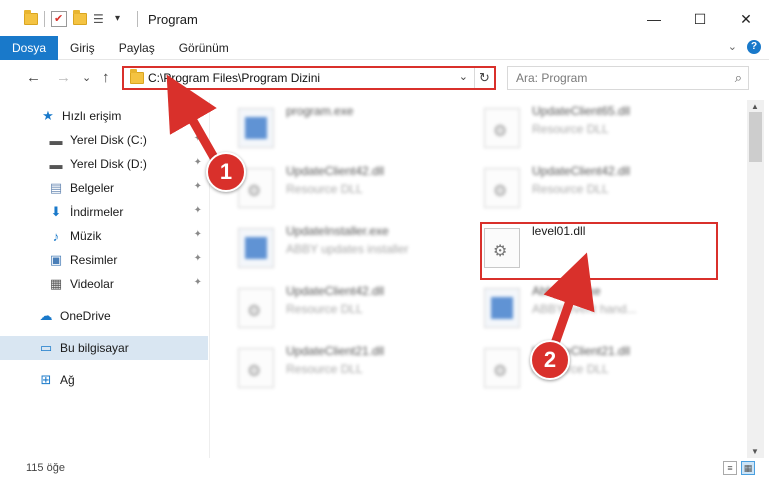 This screenshot has height=497, width=769. Describe the element at coordinates (384, 47) in the screenshot. I see `ribbon-tabs: Dosya Giriş Paylaş Görünüm ⌄ ?` at that location.